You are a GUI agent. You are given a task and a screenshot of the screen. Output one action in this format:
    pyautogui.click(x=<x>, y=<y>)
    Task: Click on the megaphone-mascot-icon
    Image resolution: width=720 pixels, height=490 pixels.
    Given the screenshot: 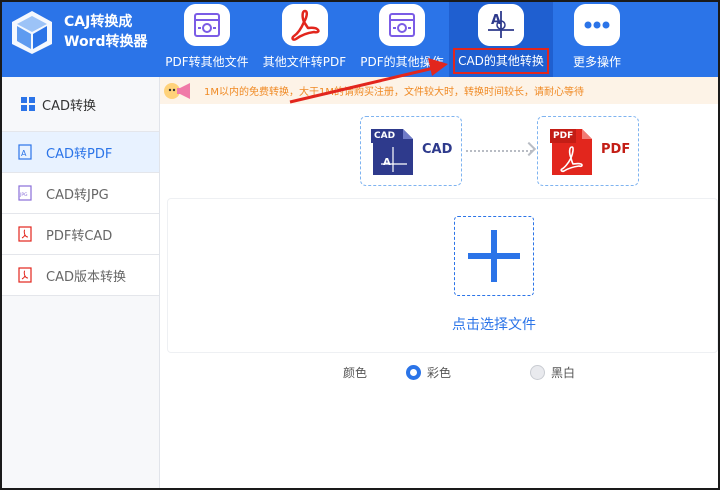 What is the action you would take?
    pyautogui.click(x=177, y=90)
    